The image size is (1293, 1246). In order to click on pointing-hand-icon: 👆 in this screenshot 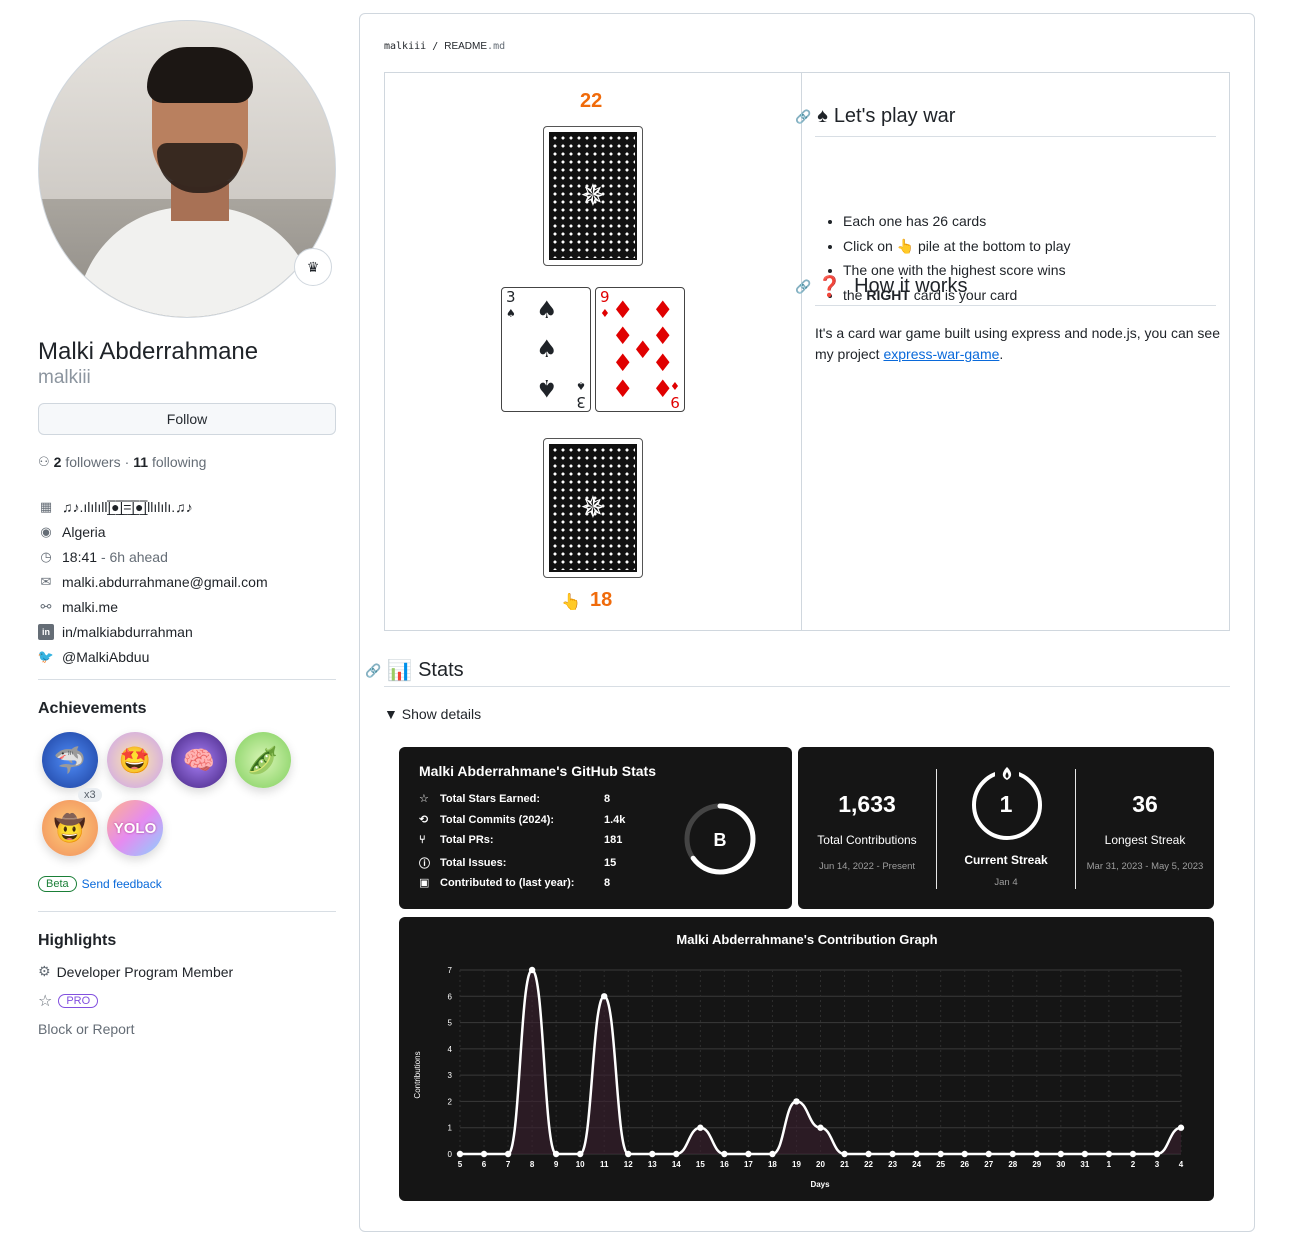, I will do `click(571, 602)`.